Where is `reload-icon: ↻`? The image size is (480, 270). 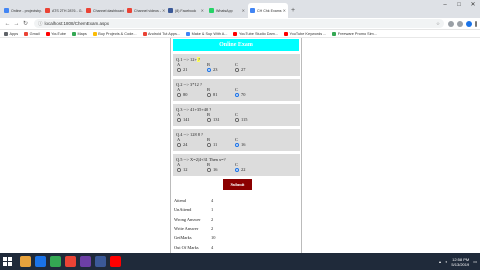 reload-icon: ↻ is located at coordinates (25, 23).